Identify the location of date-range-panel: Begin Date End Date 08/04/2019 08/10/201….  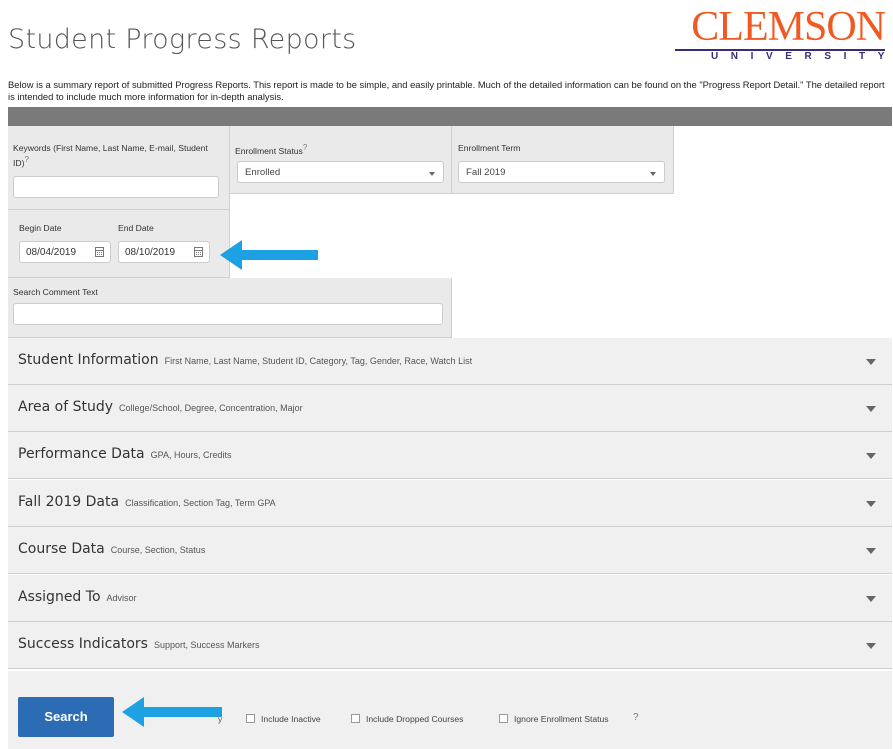
(119, 244).